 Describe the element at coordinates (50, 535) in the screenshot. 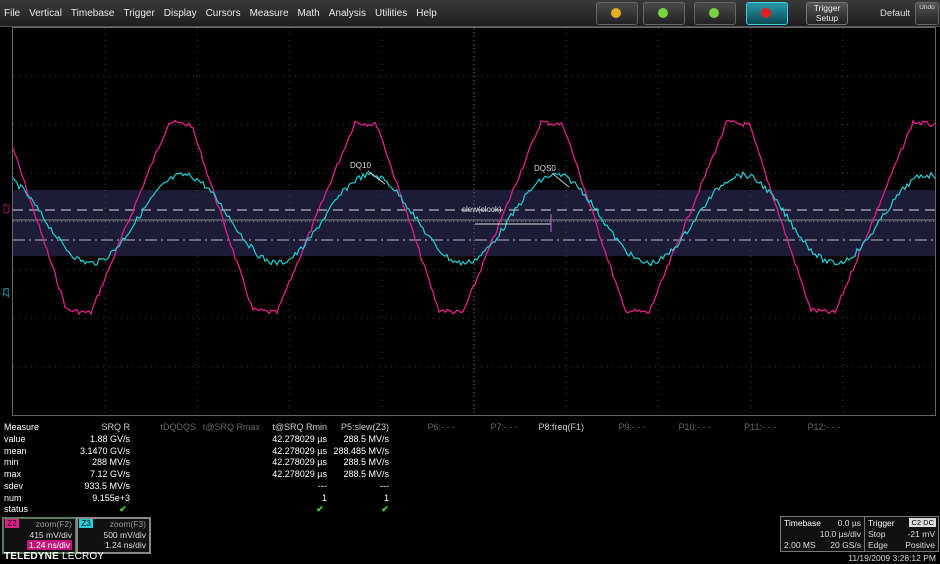

I see `trace-scale: 415 mV/div` at that location.